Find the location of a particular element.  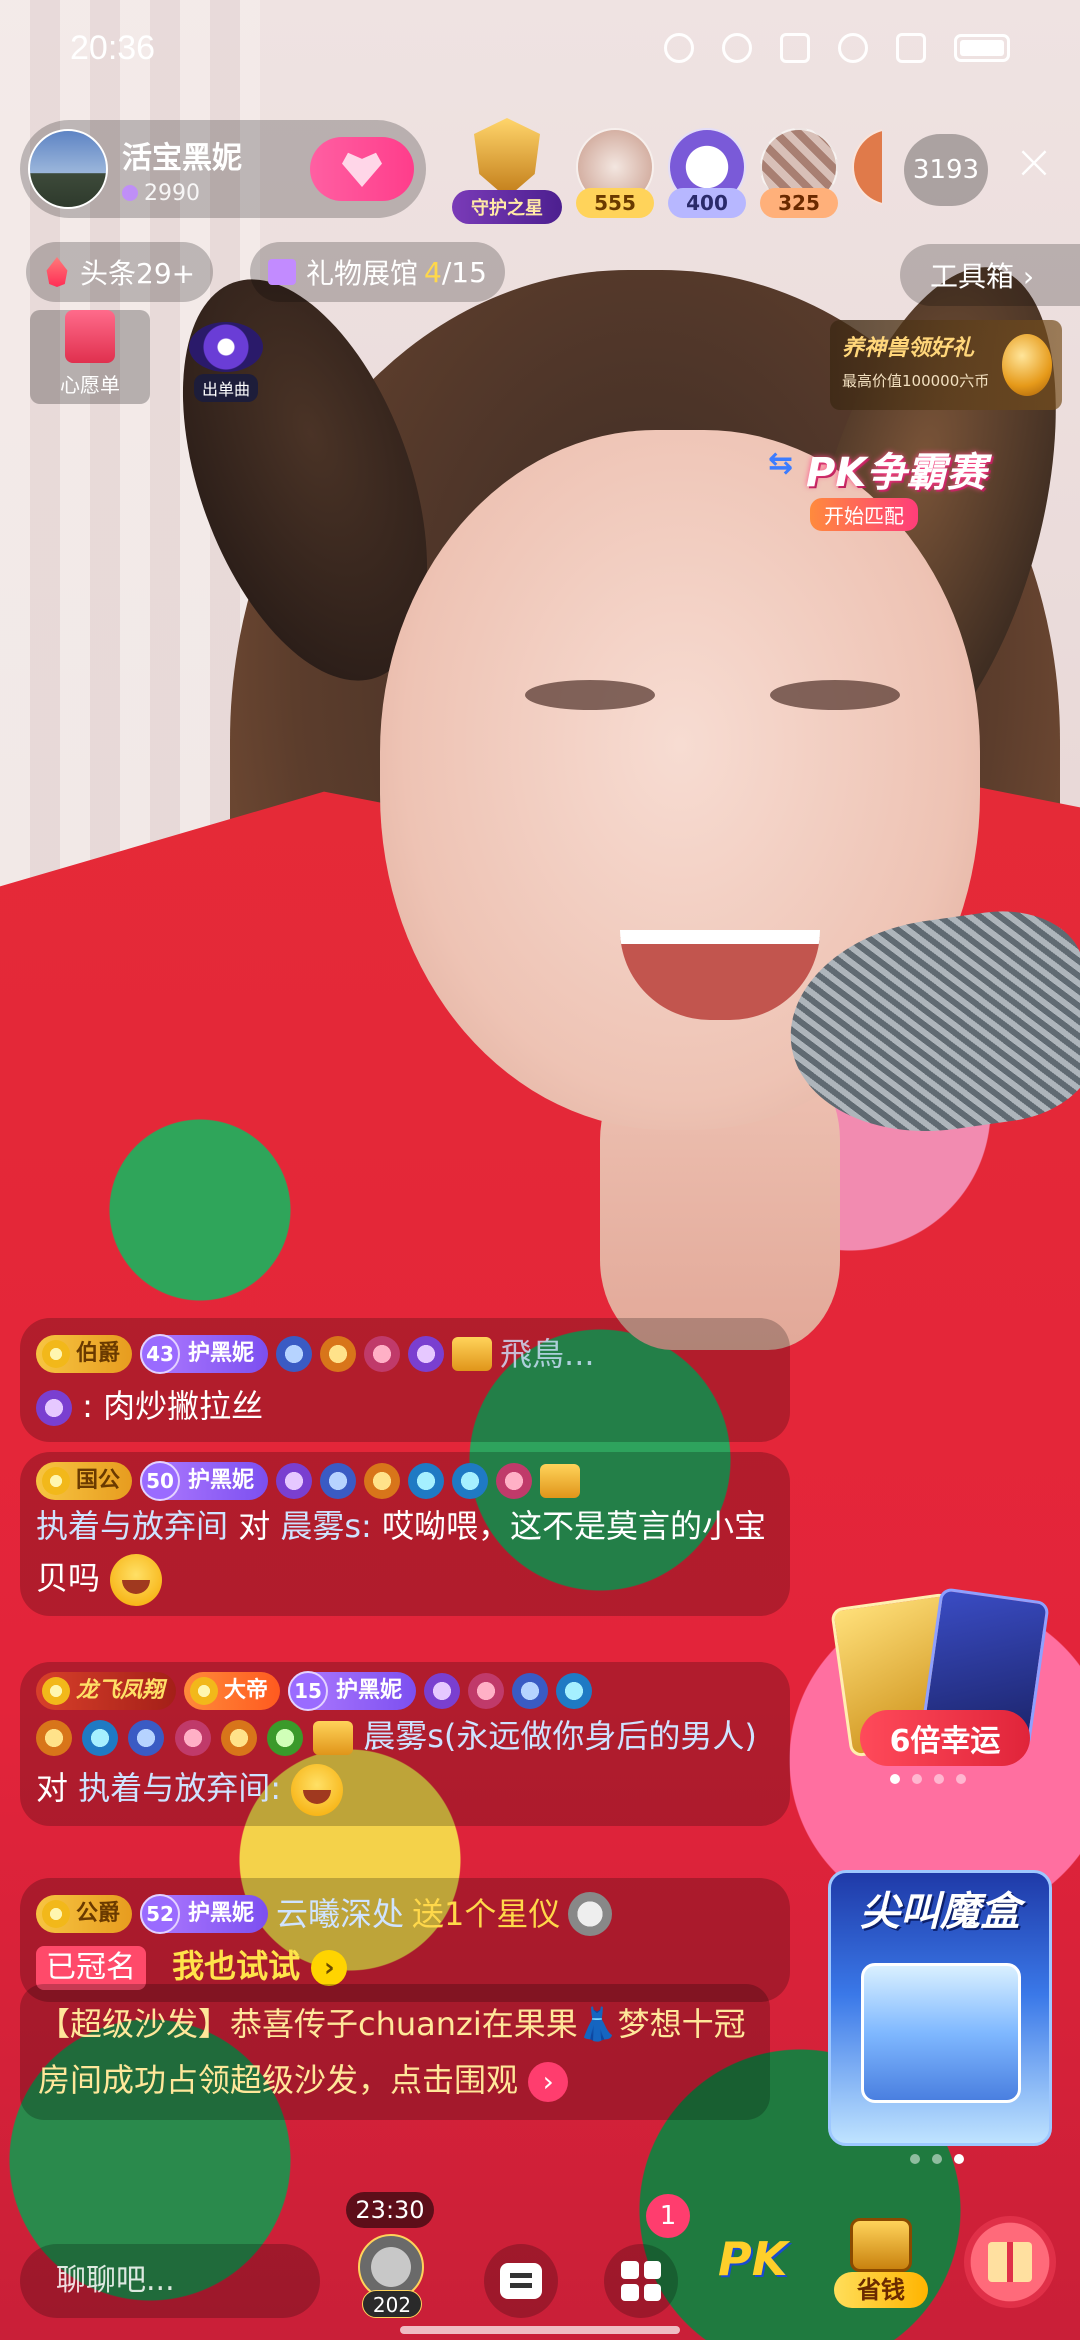

egg-icon is located at coordinates (1027, 365).